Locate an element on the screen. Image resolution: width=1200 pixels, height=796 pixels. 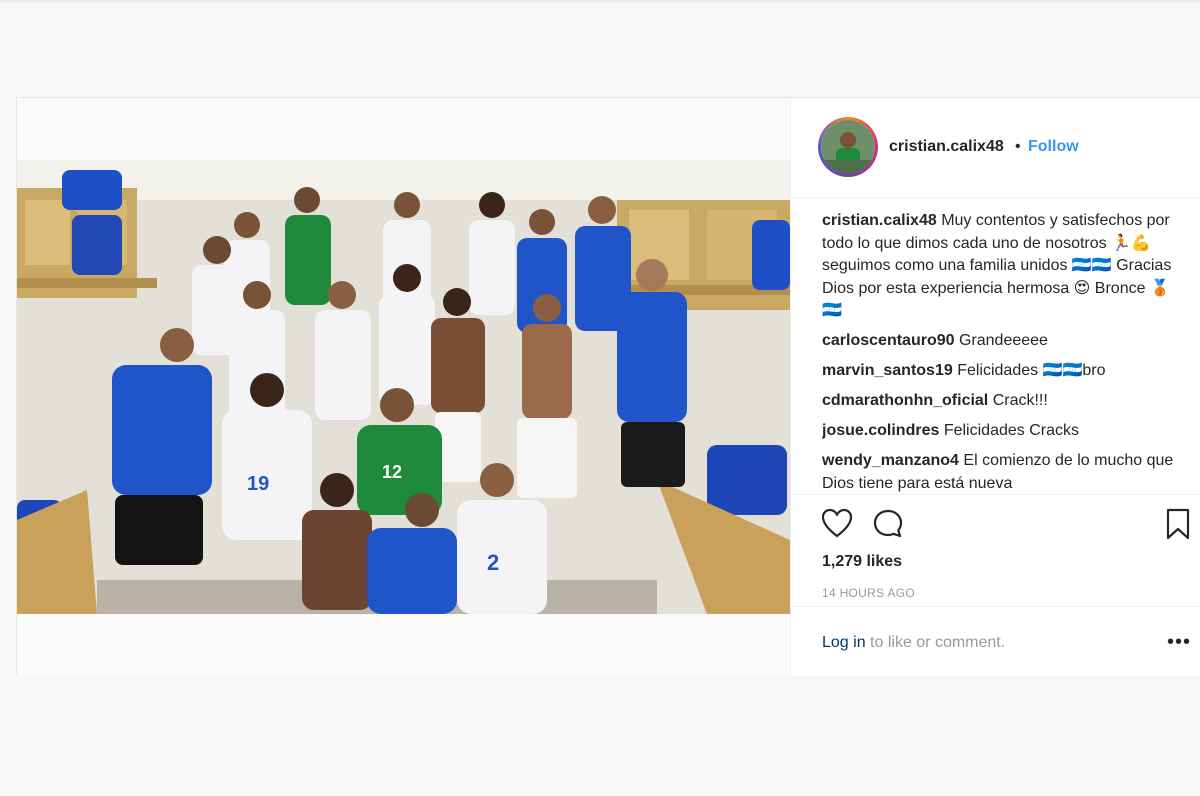
post-header: cristian.calix48 • Follow is located at coordinates (995, 148).